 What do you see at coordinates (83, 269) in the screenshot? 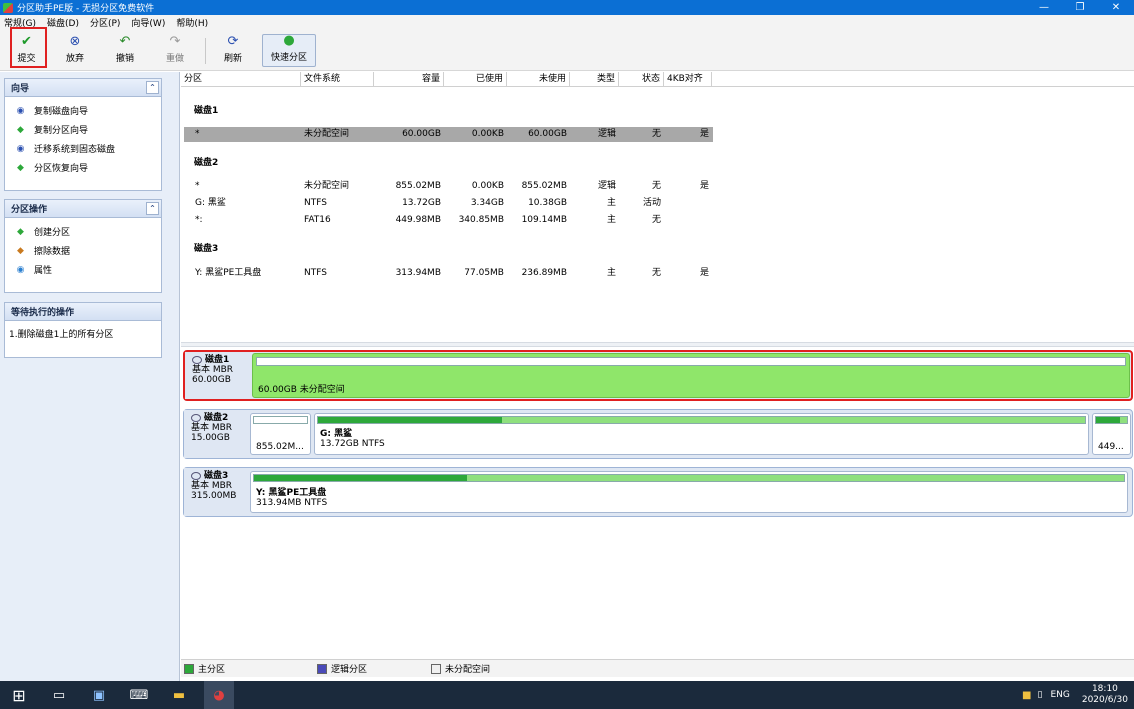
I see `op-properties: ◉ 属性` at bounding box center [83, 269].